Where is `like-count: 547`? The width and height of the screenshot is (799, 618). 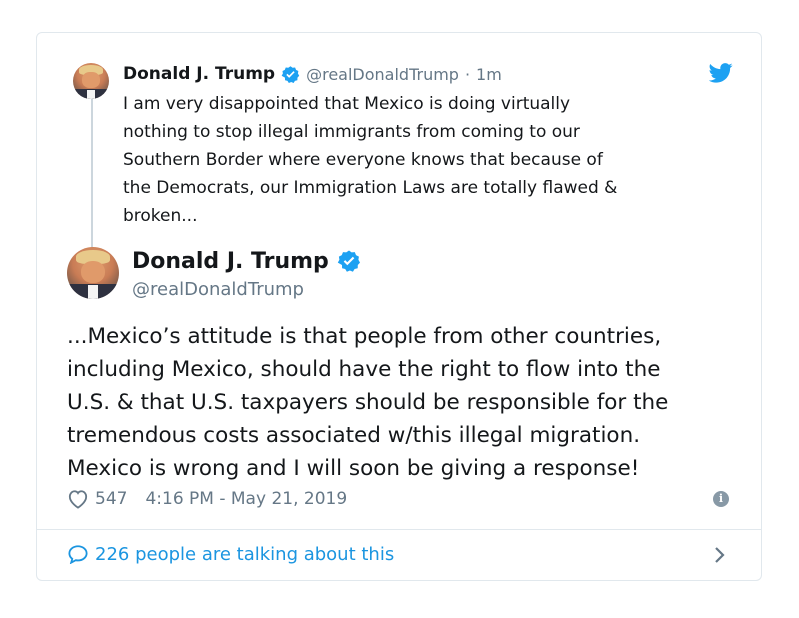 like-count: 547 is located at coordinates (111, 499).